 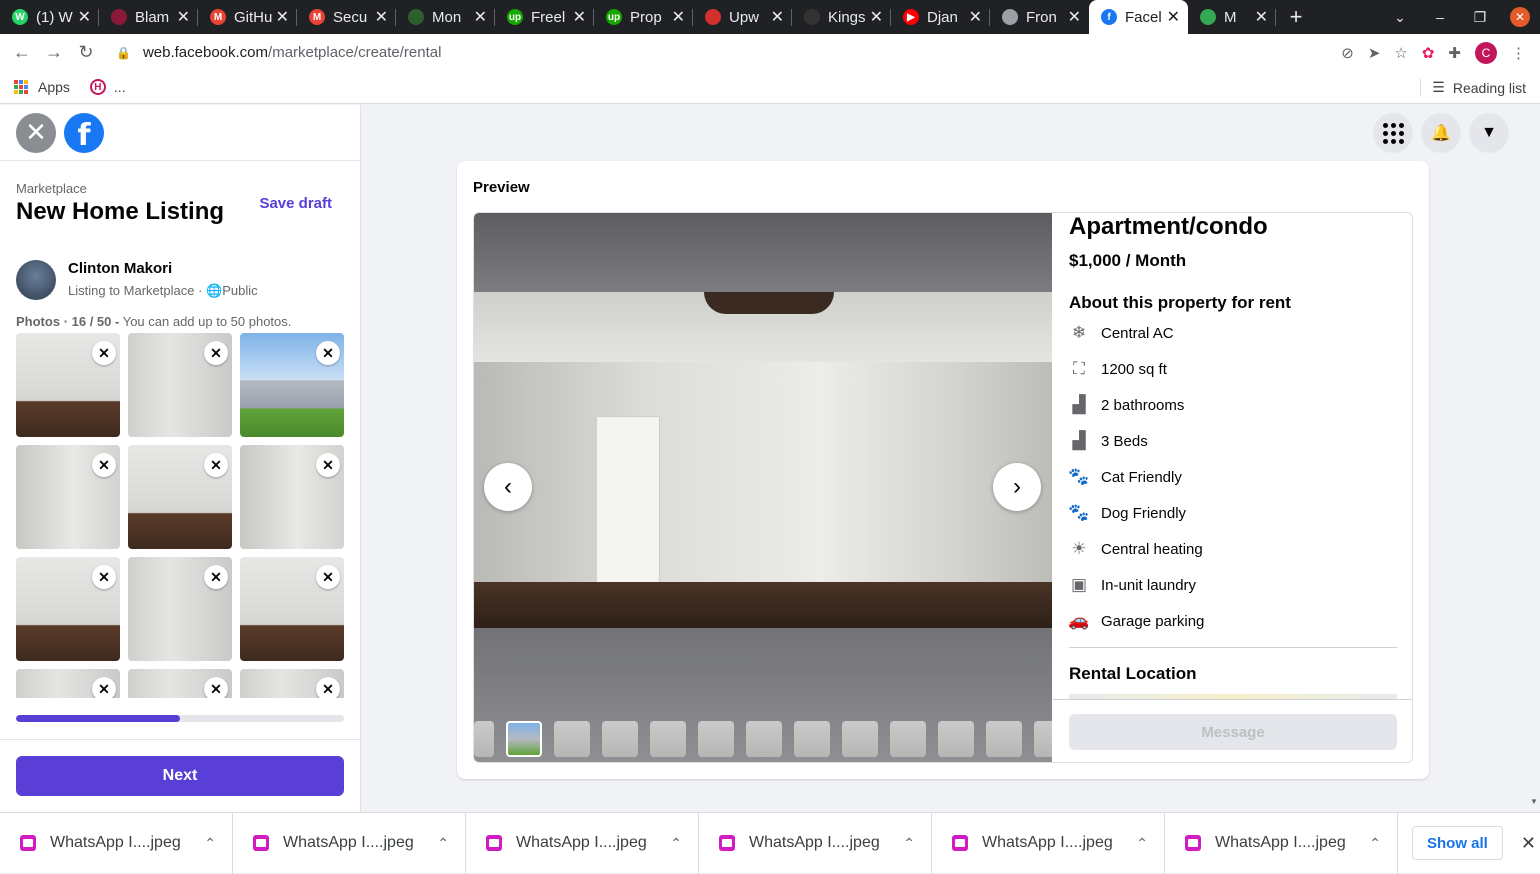 I want to click on next-button: Next, so click(x=180, y=776).